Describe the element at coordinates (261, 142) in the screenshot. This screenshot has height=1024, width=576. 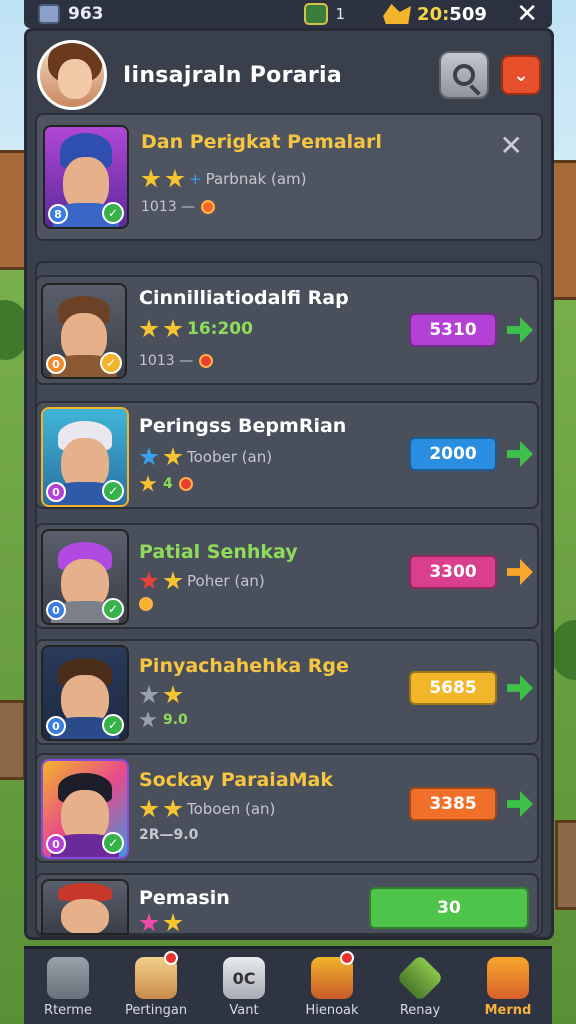
I see `featured-name: Dan Perigkat Pemalarl` at that location.